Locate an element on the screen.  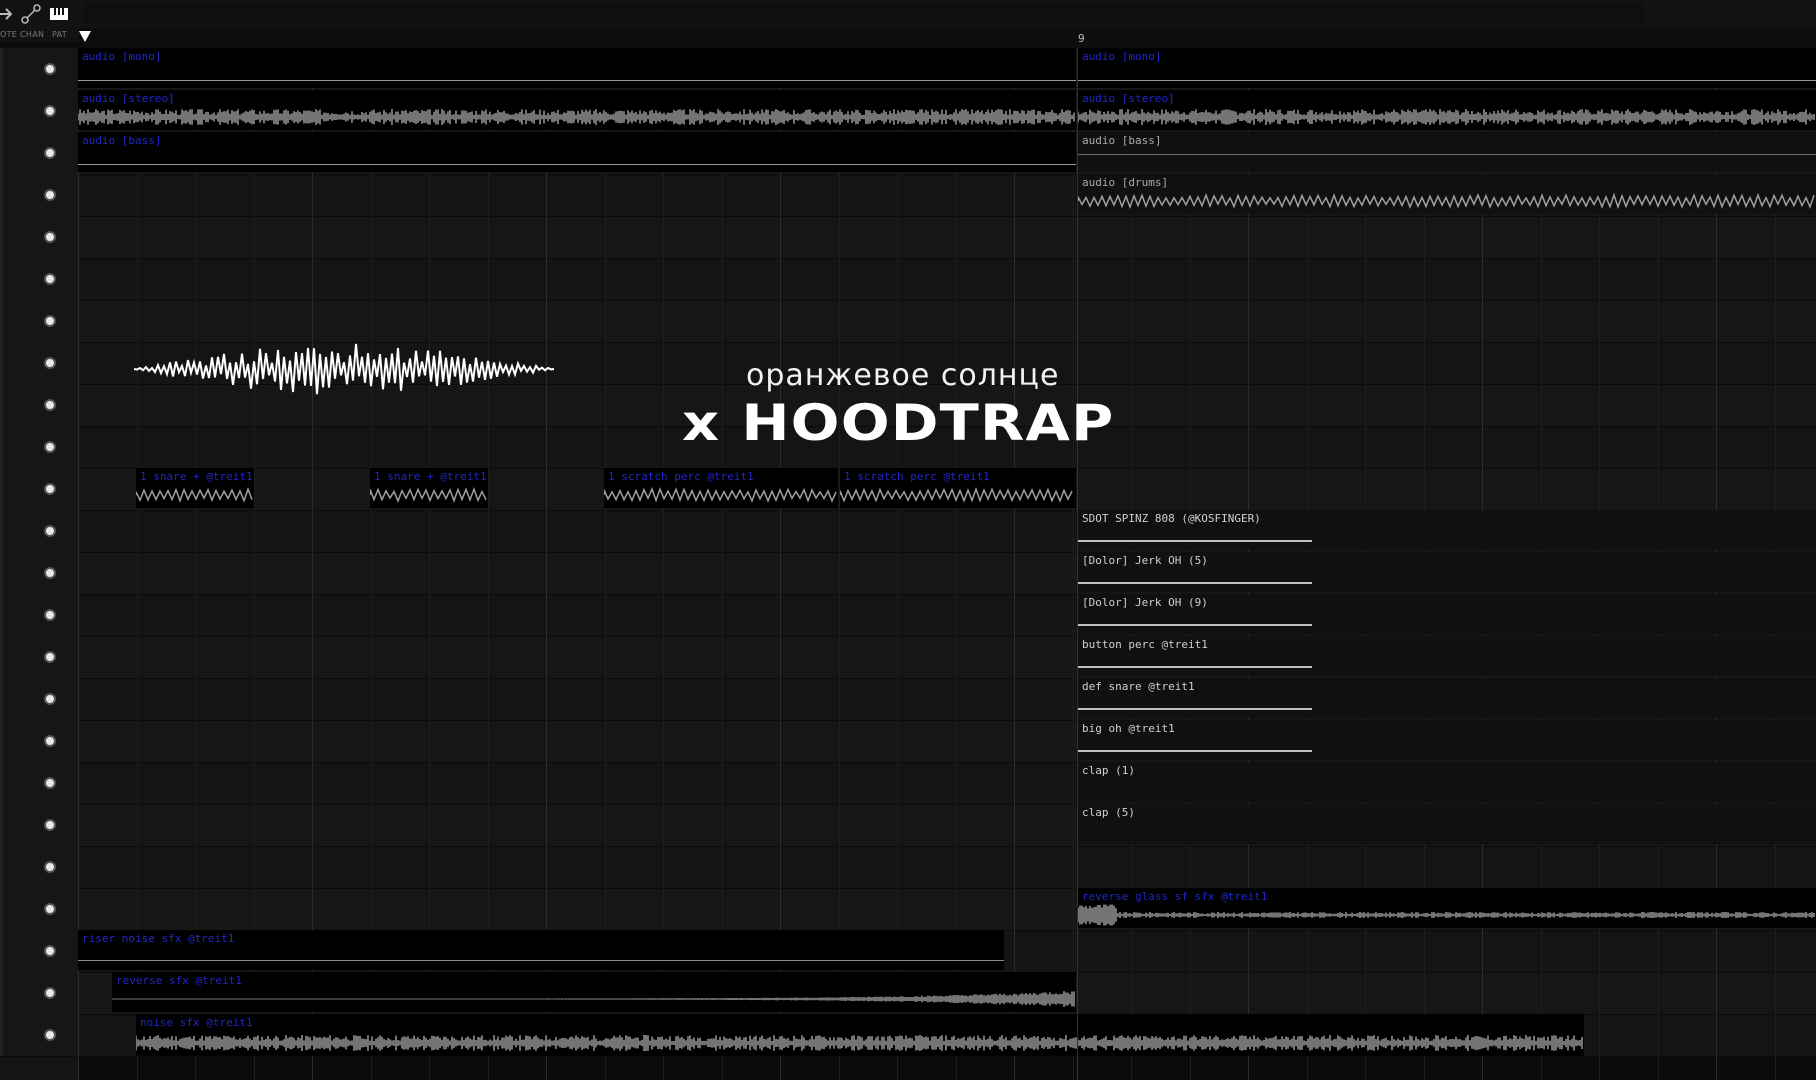
clip-title: noise sfx @treit1 is located at coordinates (196, 1022).